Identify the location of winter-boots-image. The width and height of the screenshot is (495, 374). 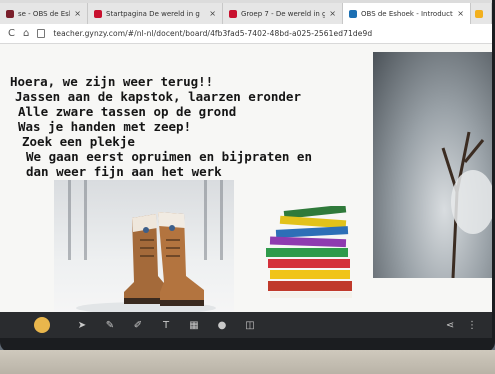
(144, 248).